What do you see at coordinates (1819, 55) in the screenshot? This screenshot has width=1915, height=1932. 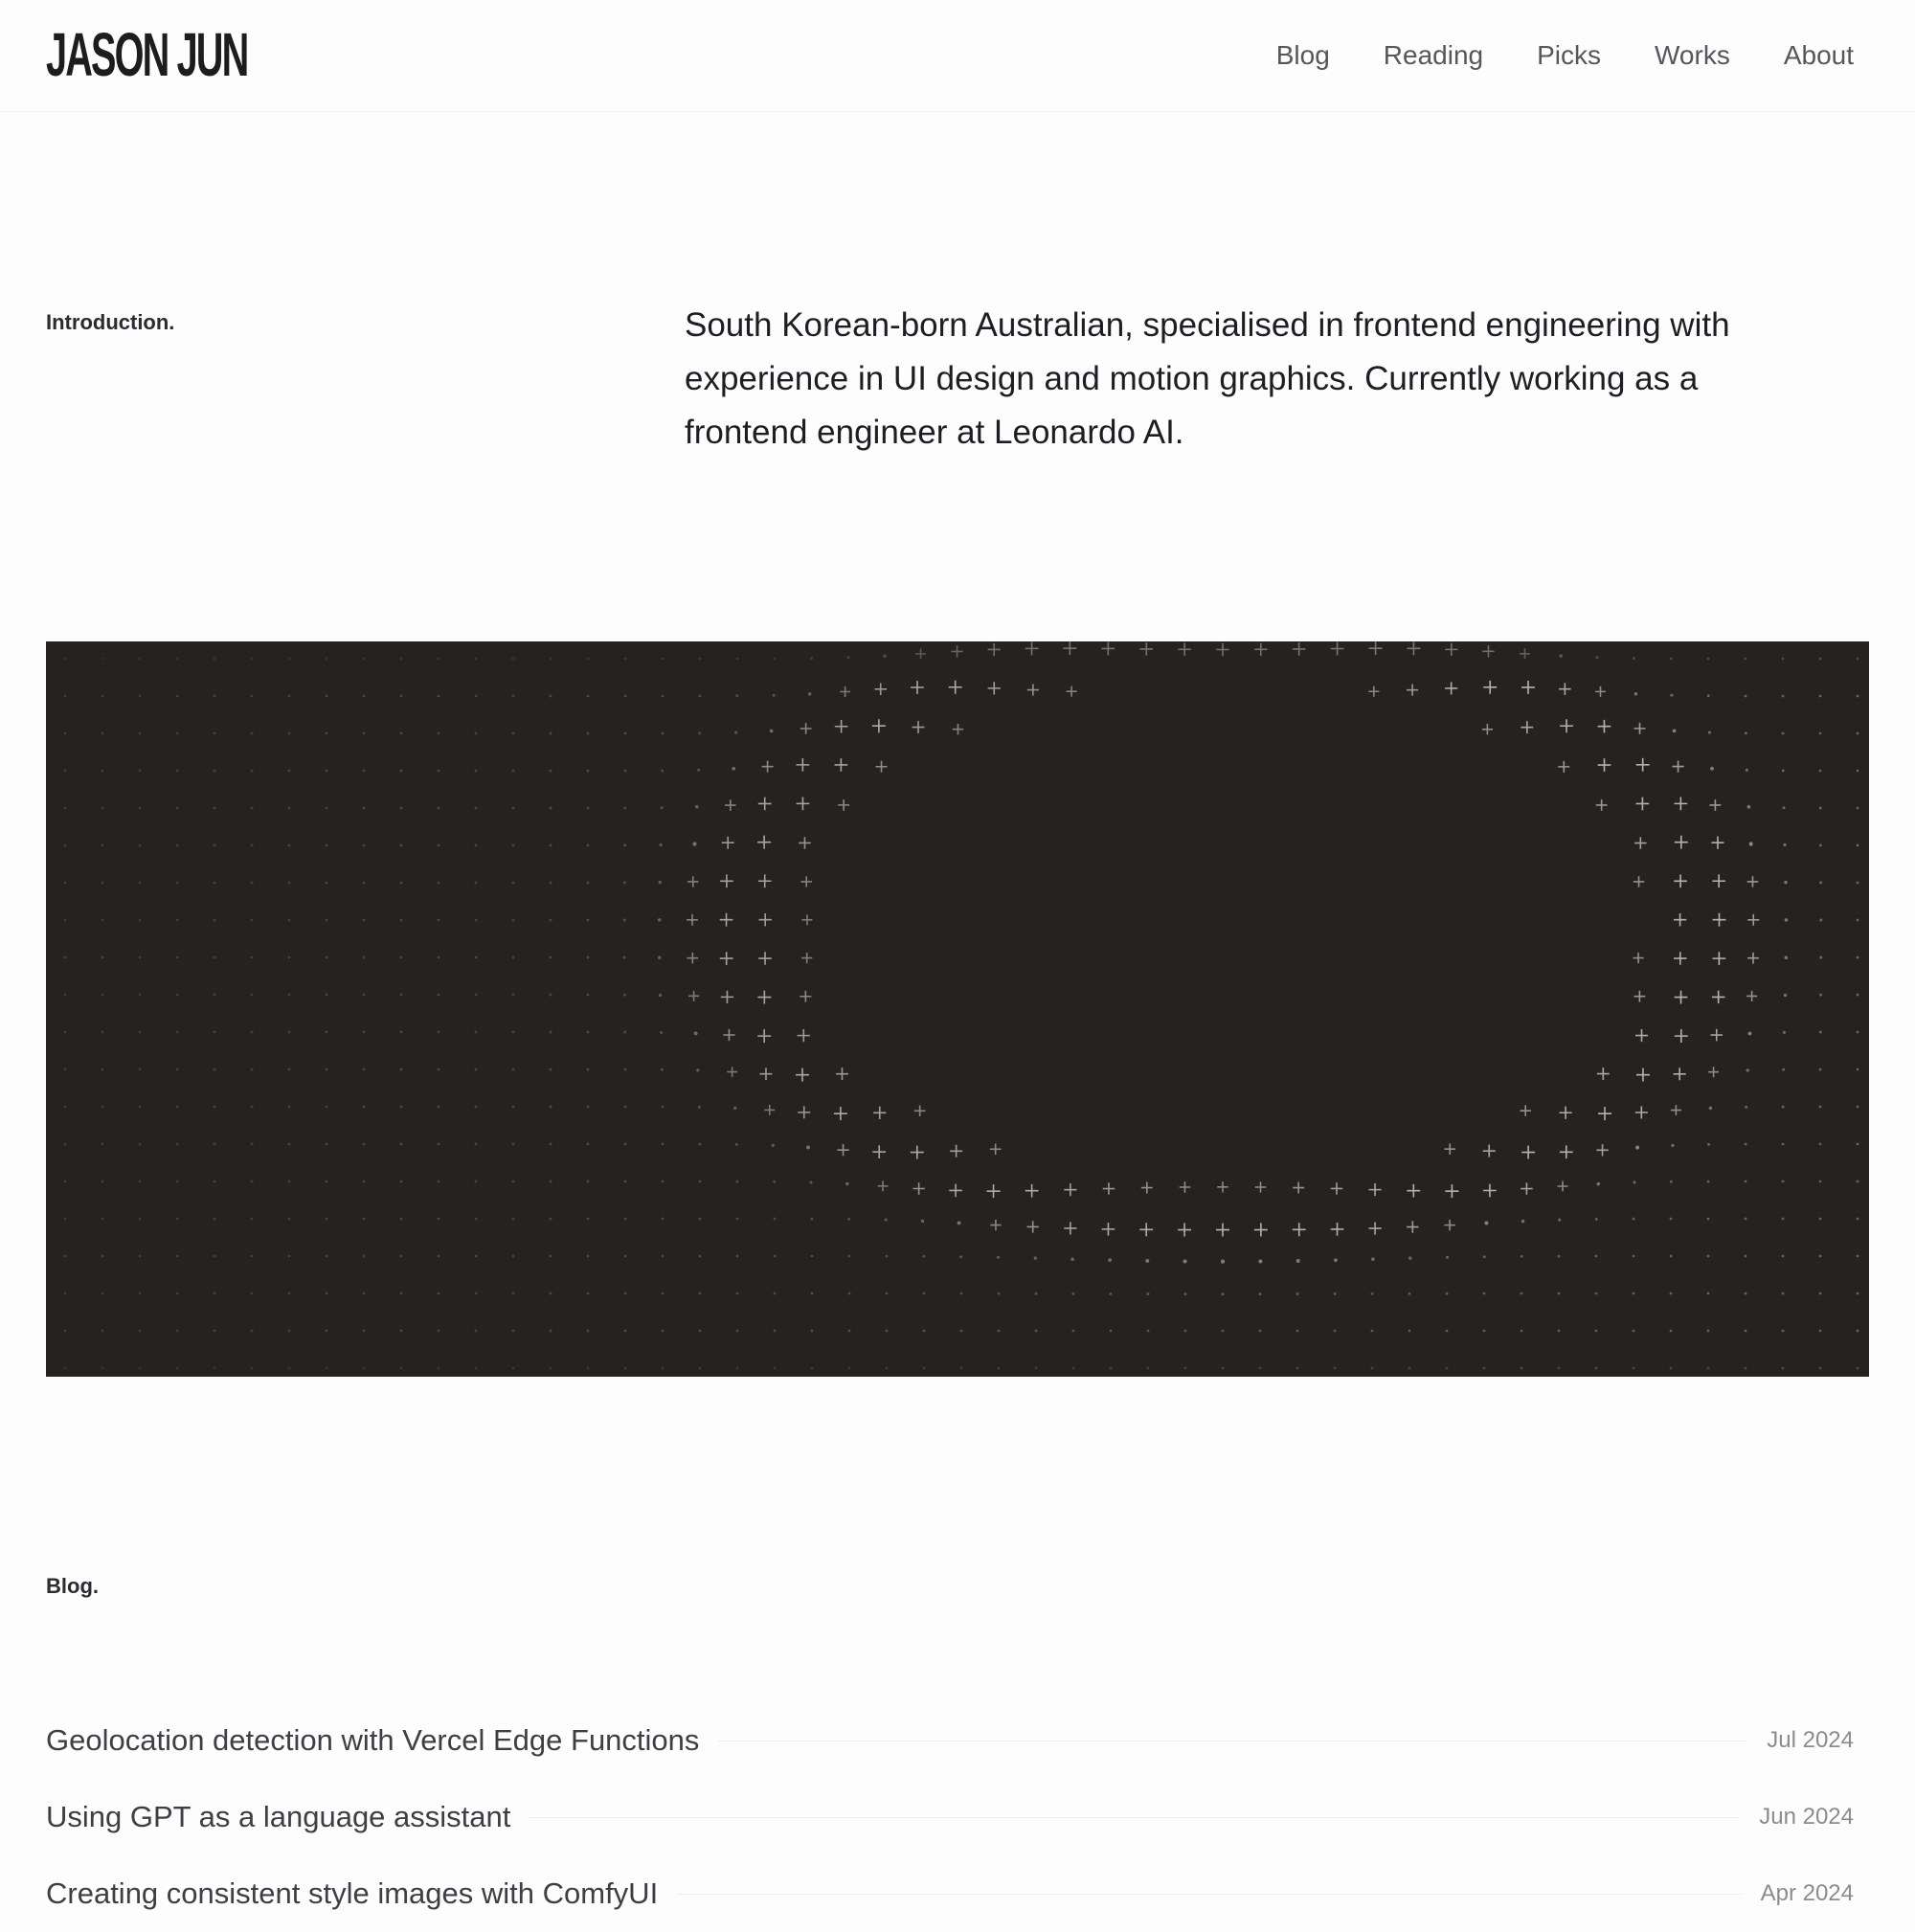 I see `nav-about: About` at bounding box center [1819, 55].